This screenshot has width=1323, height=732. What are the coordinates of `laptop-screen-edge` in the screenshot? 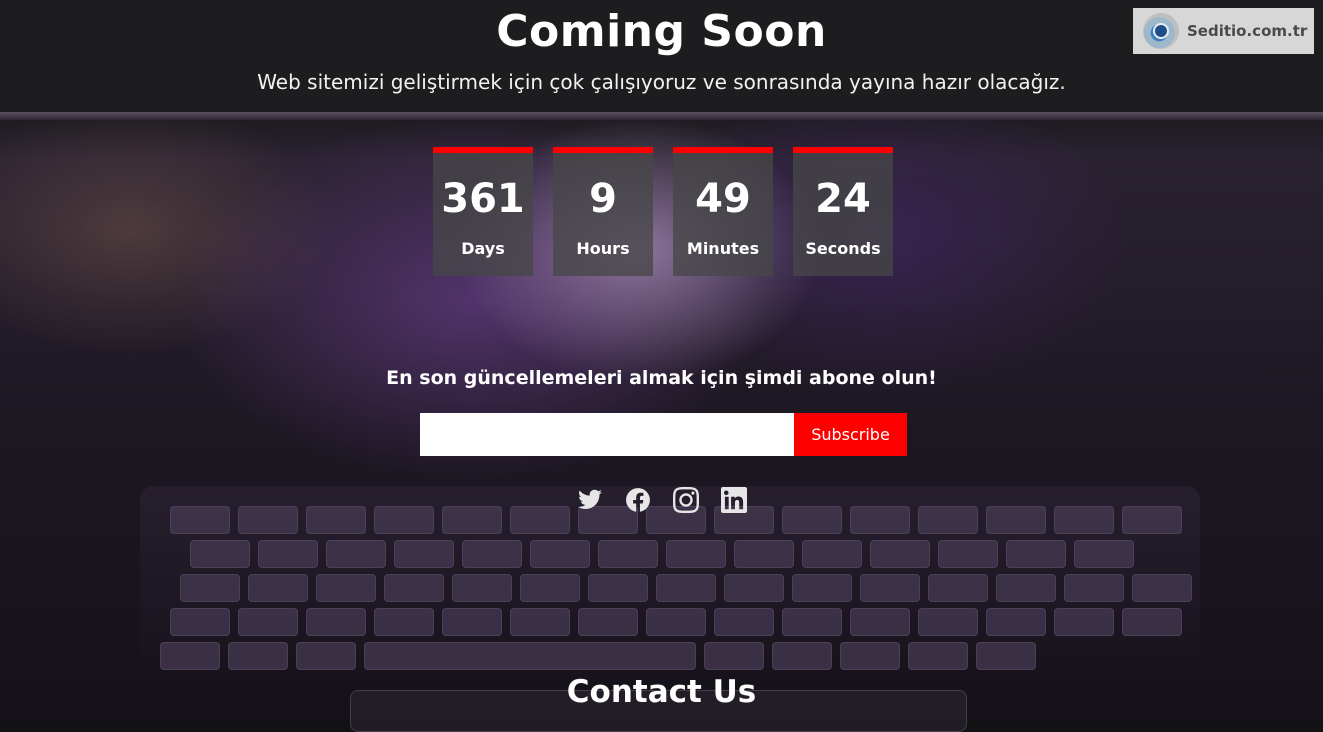 It's located at (661, 116).